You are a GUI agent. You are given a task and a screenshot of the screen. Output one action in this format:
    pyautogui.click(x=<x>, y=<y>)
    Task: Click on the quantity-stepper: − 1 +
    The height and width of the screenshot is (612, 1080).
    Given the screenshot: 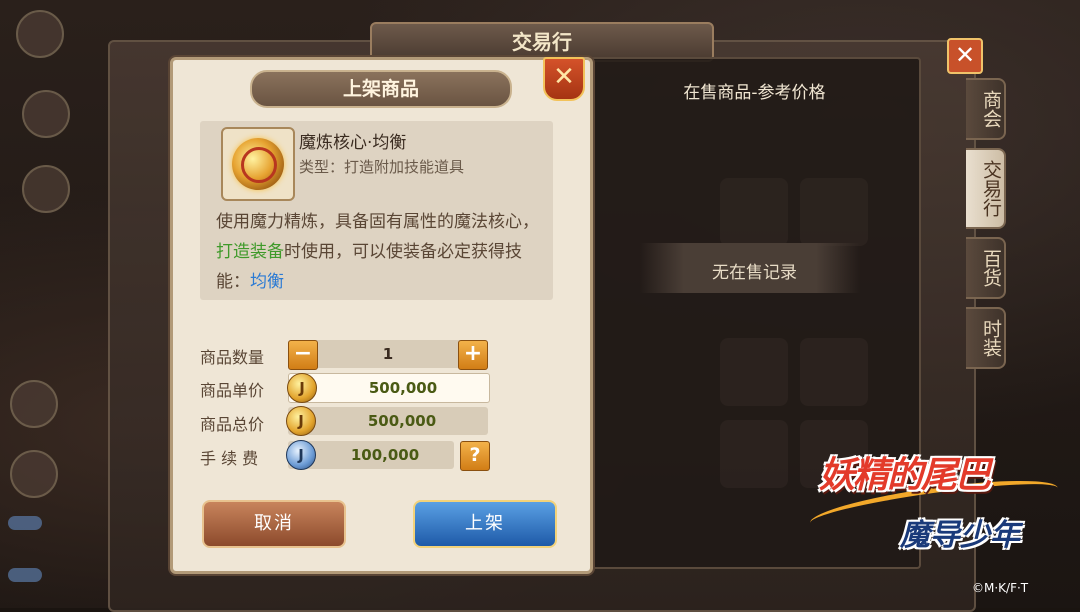 What is the action you would take?
    pyautogui.click(x=388, y=355)
    